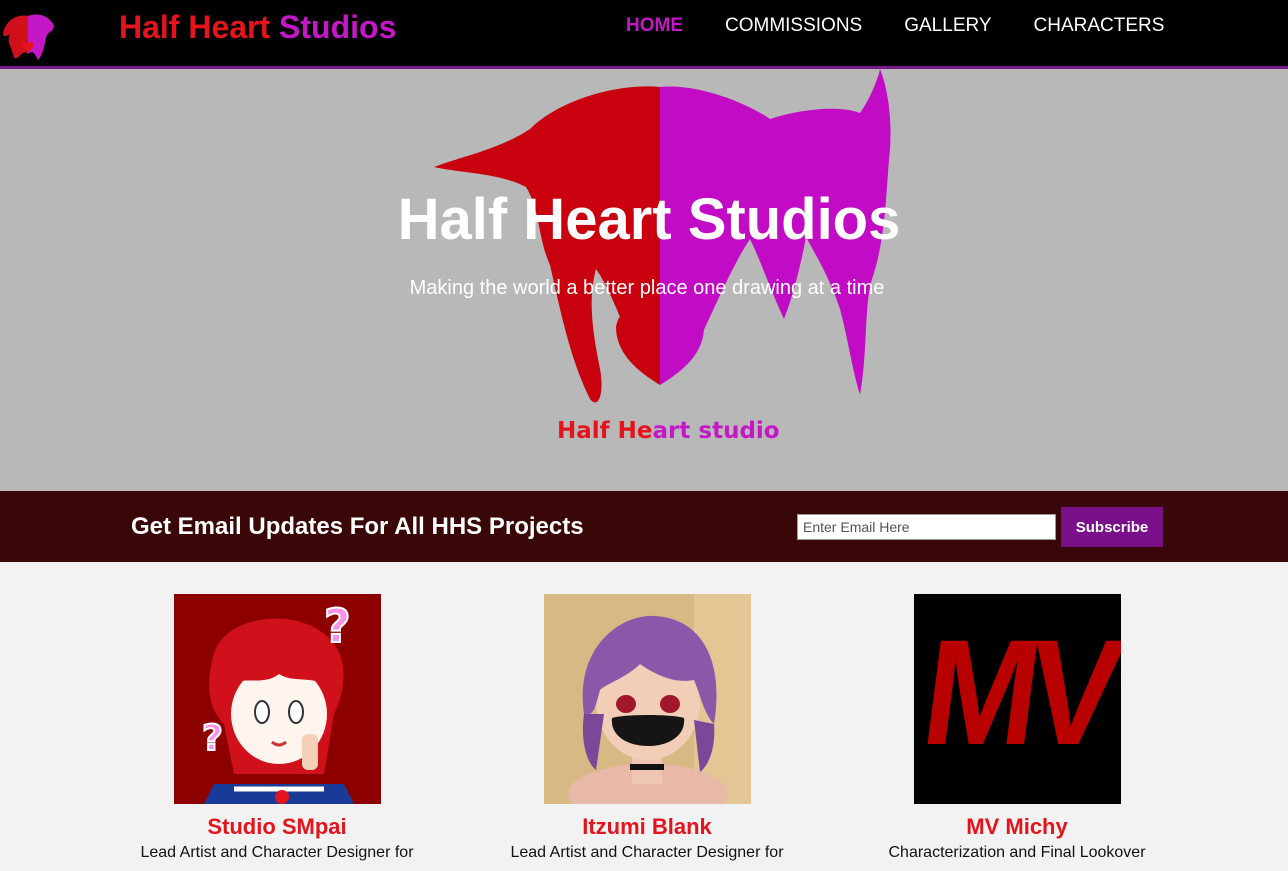  What do you see at coordinates (947, 26) in the screenshot?
I see `nav-link-gallery: GALLERY` at bounding box center [947, 26].